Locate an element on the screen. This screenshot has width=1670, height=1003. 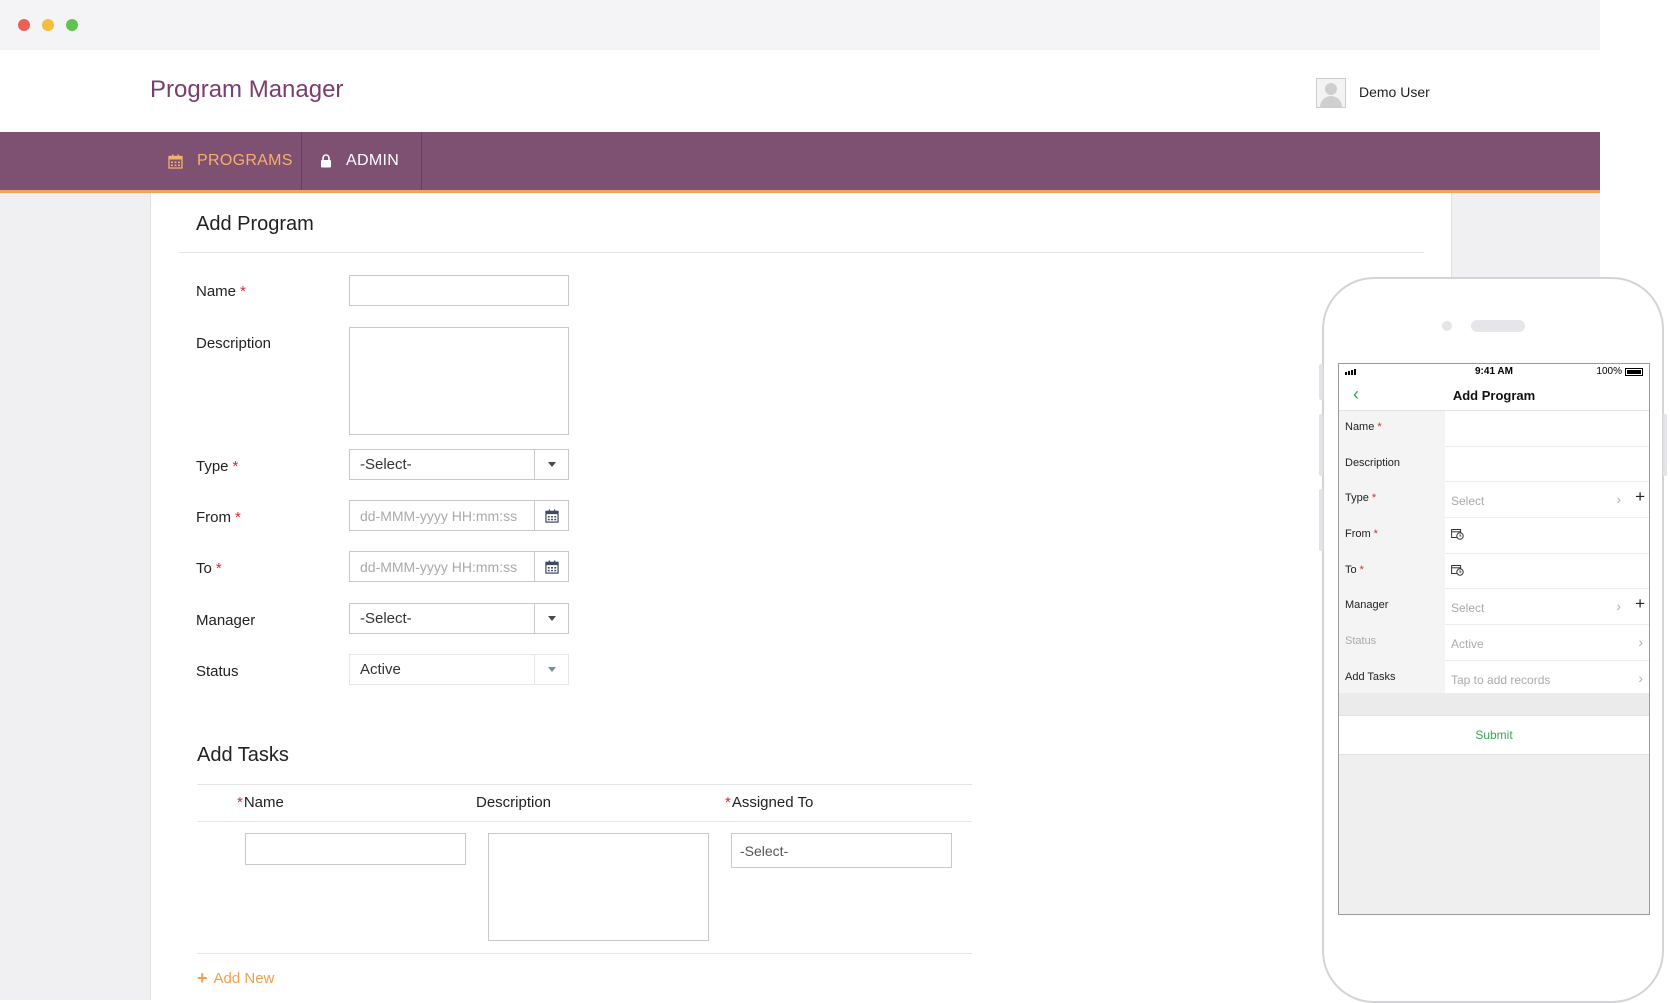
mobile-nav-bar: ‹ Add Program is located at coordinates (1494, 395).